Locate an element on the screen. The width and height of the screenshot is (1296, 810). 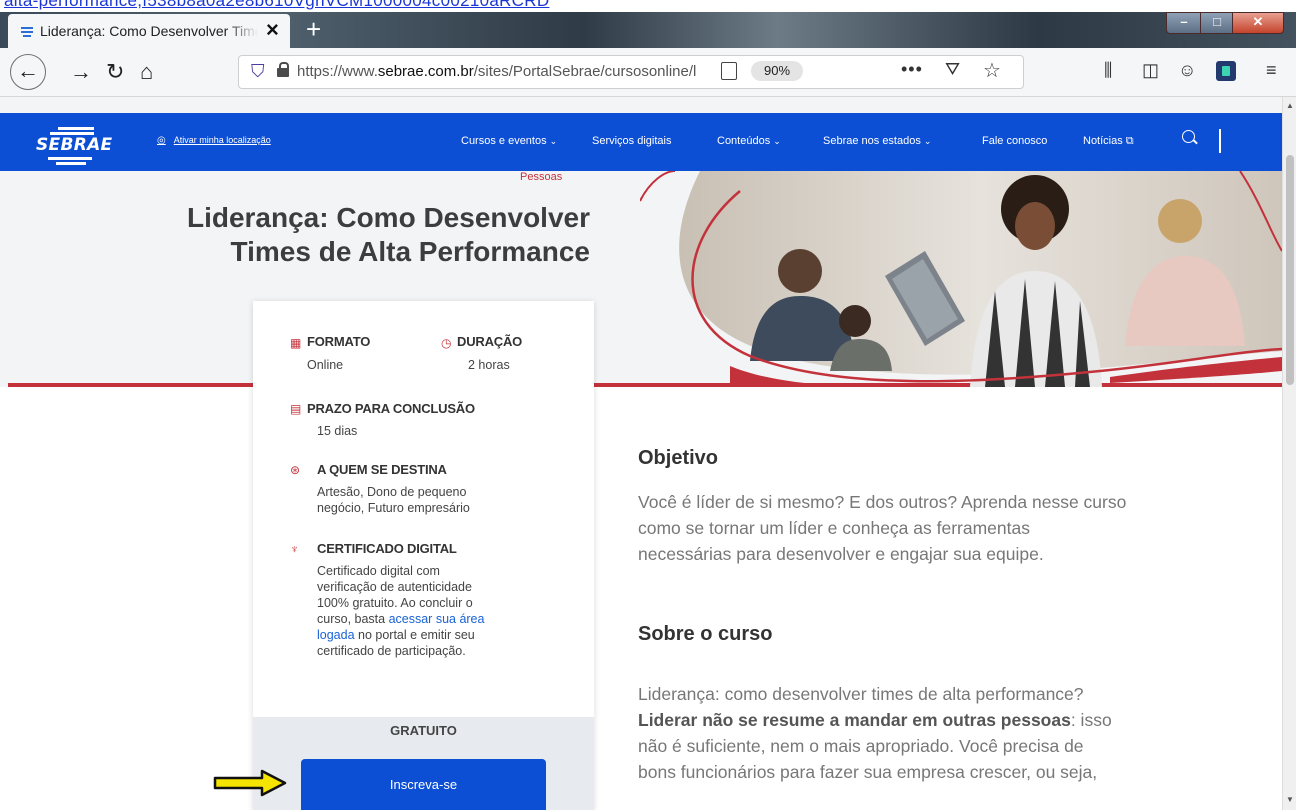
scroll-down-icon: ▼ is located at coordinates (1290, 799).